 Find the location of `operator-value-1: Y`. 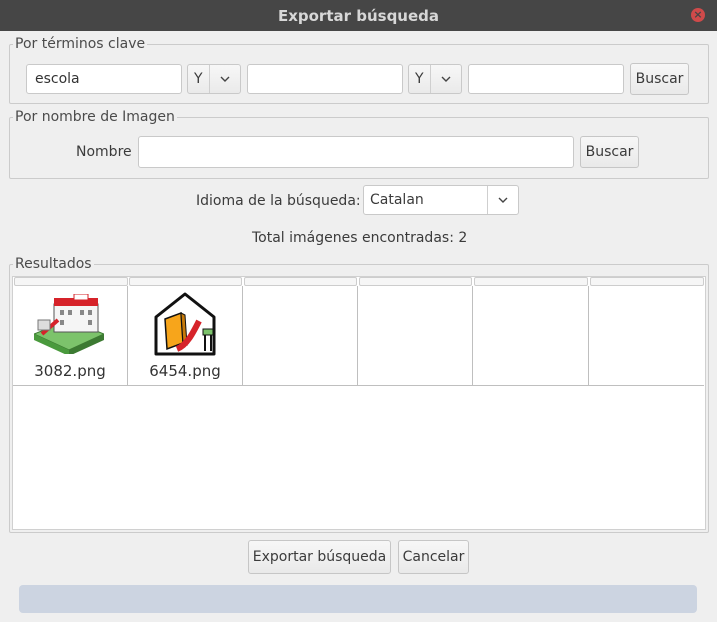

operator-value-1: Y is located at coordinates (198, 79).